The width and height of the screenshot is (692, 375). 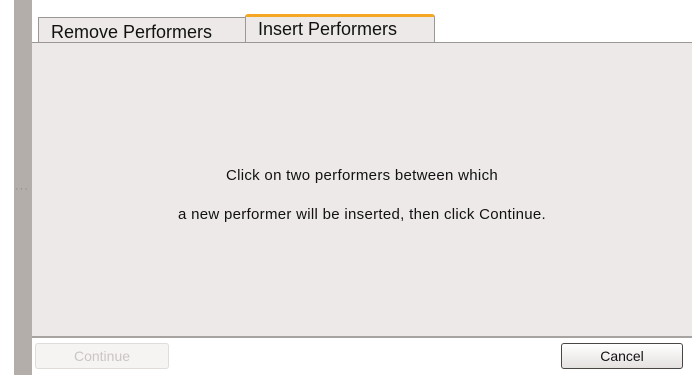 I want to click on left-margin, so click(x=7, y=187).